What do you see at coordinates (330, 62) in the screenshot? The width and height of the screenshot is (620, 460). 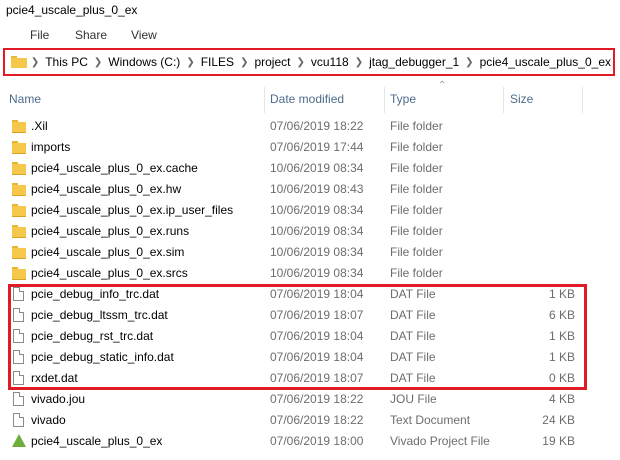 I see `breadcrumb-vcu118: vcu118` at bounding box center [330, 62].